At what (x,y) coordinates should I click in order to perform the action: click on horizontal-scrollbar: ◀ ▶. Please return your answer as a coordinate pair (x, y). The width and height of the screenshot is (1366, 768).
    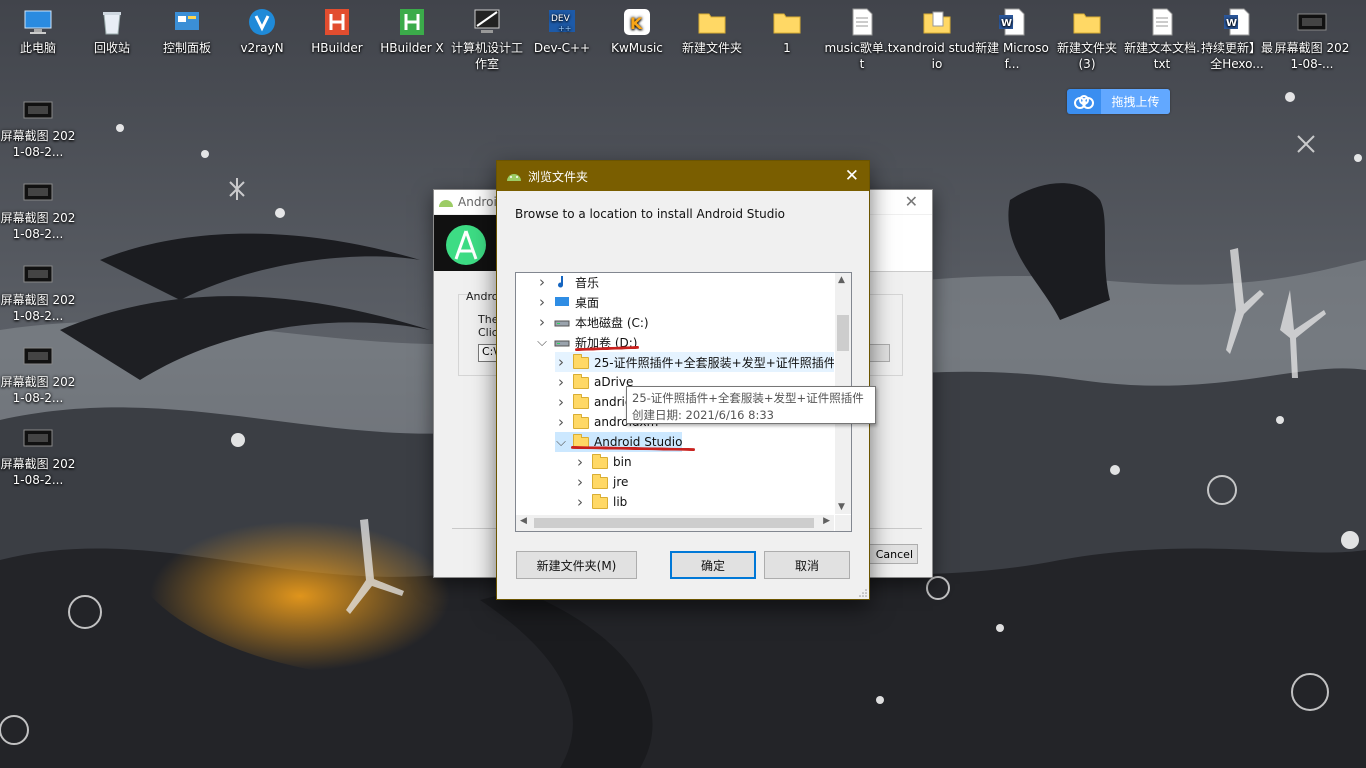
    Looking at the image, I should click on (675, 523).